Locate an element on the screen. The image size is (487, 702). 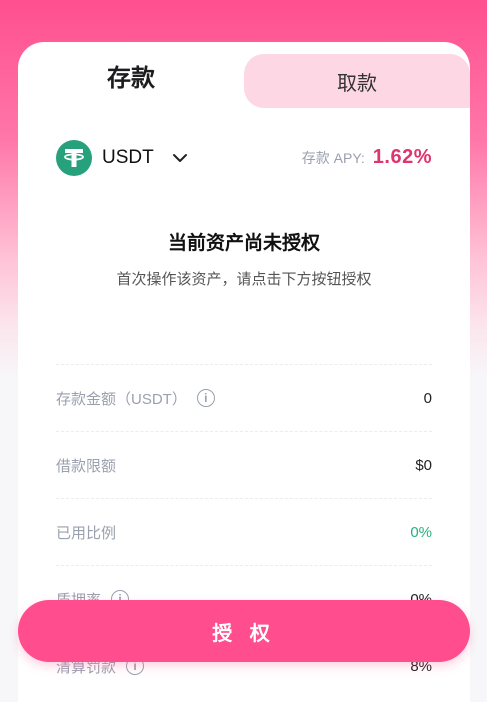
info-label: 借款限额 is located at coordinates (86, 466).